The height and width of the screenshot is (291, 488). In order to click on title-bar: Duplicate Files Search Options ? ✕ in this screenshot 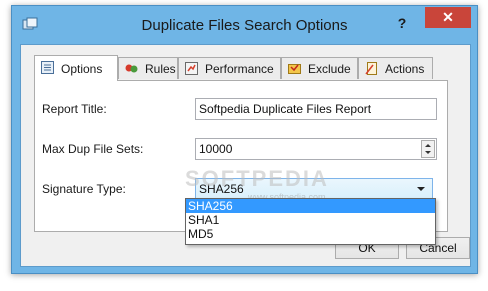, I will do `click(244, 25)`.